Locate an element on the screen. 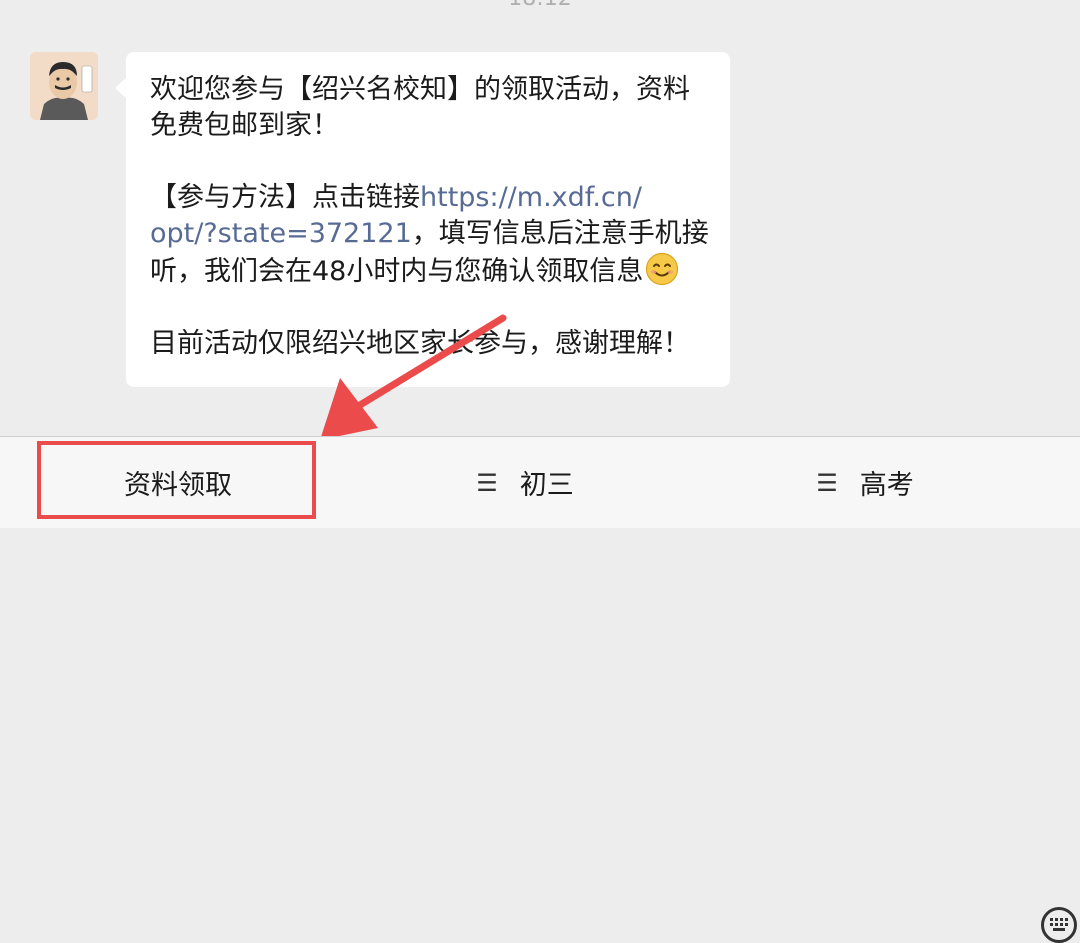 The image size is (1080, 943). avatar-illustration is located at coordinates (64, 86).